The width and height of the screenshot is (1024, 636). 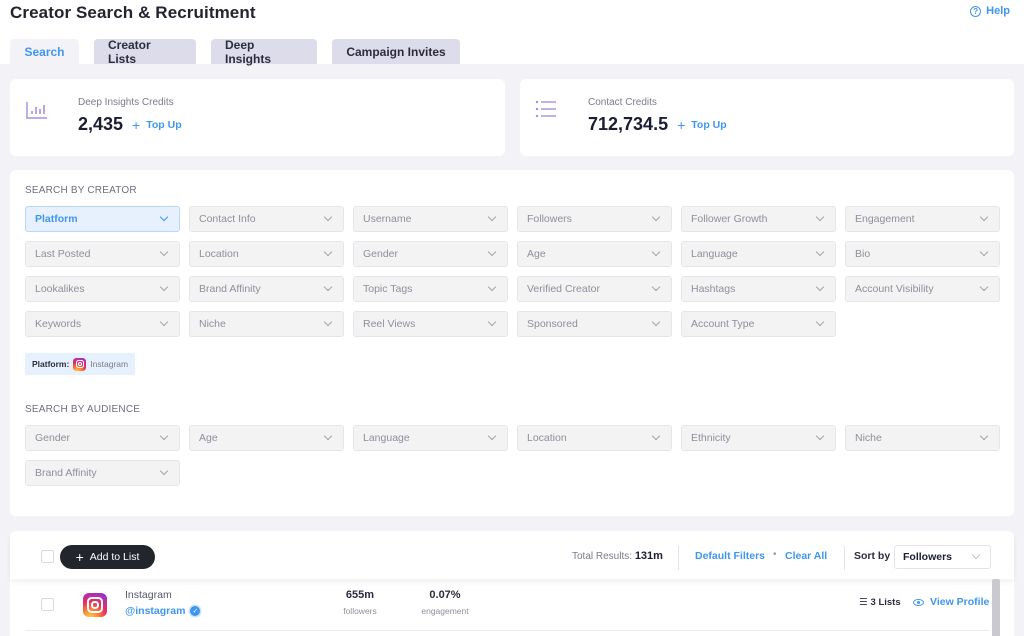 What do you see at coordinates (594, 438) in the screenshot?
I see `audience-filter-location: Location` at bounding box center [594, 438].